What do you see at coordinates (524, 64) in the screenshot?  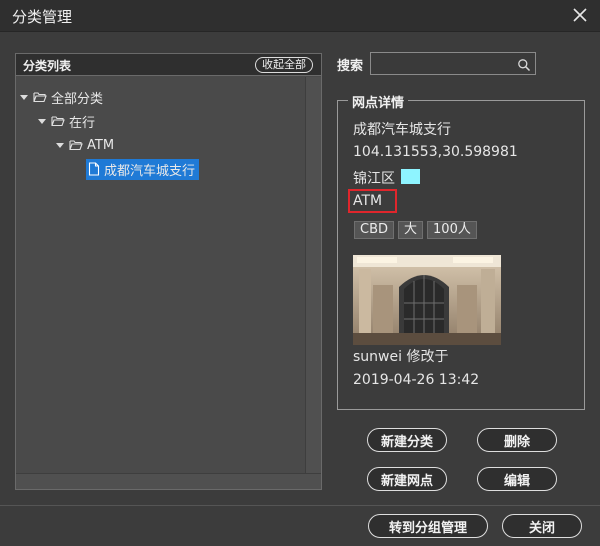 I see `search-icon` at bounding box center [524, 64].